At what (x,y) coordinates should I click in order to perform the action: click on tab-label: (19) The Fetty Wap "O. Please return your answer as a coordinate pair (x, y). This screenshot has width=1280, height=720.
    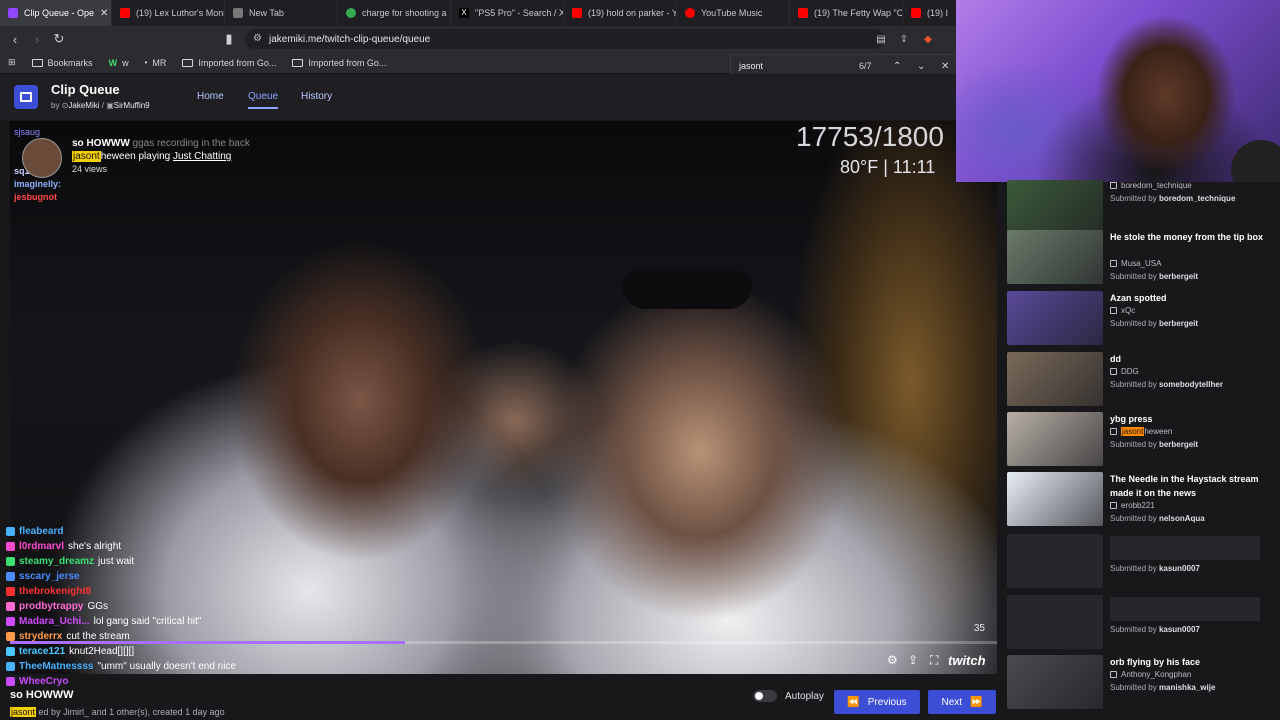
    Looking at the image, I should click on (858, 13).